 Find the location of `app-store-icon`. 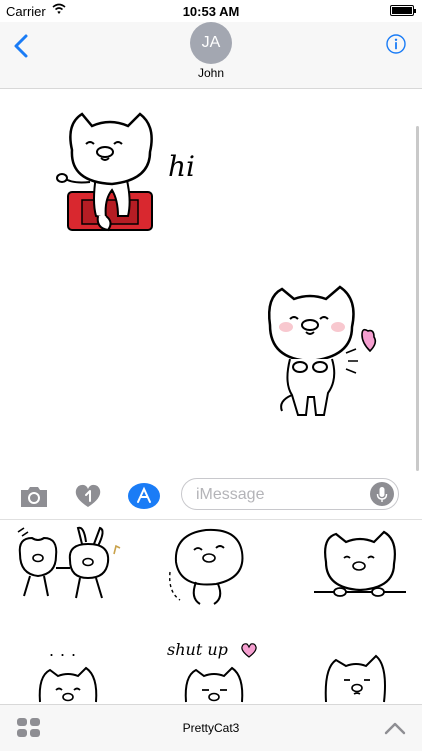

app-store-icon is located at coordinates (144, 496).